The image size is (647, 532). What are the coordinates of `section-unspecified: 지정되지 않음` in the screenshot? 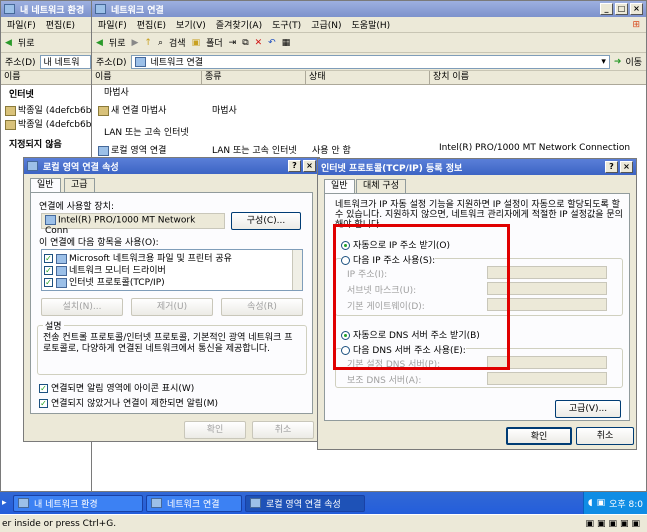 It's located at (35, 145).